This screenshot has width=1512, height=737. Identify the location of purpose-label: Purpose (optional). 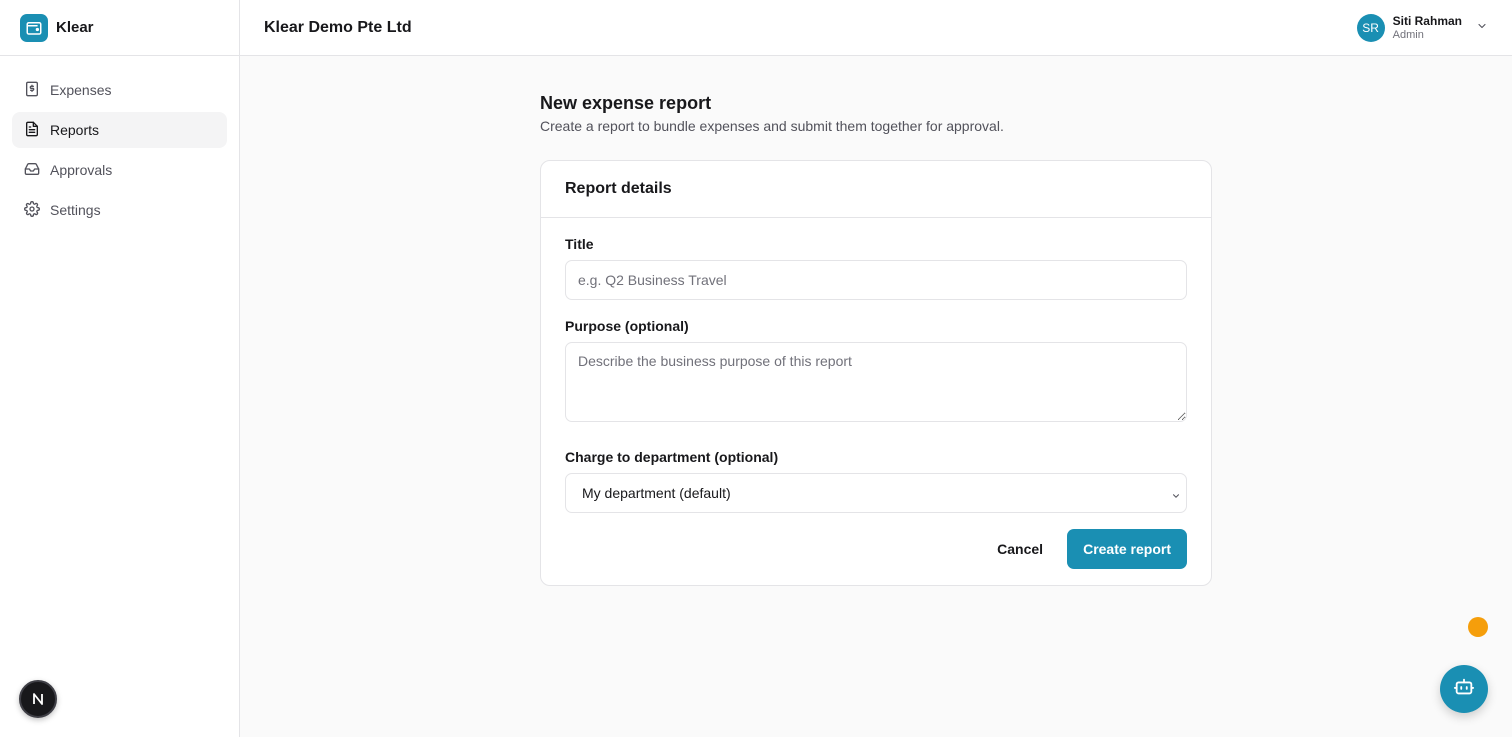
(627, 326).